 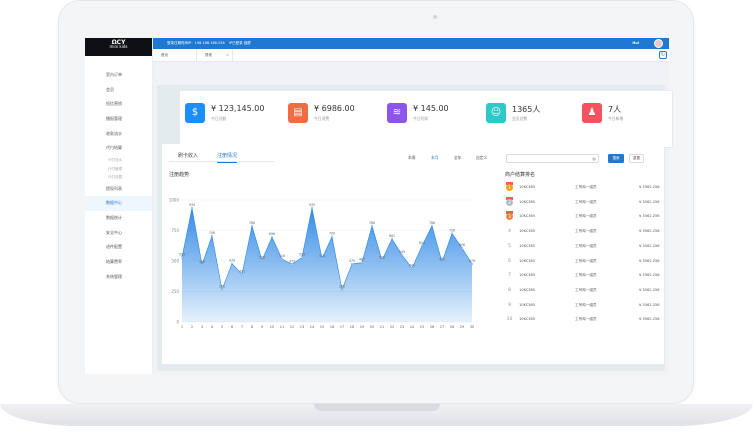 What do you see at coordinates (616, 158) in the screenshot?
I see `search-button: 搜索` at bounding box center [616, 158].